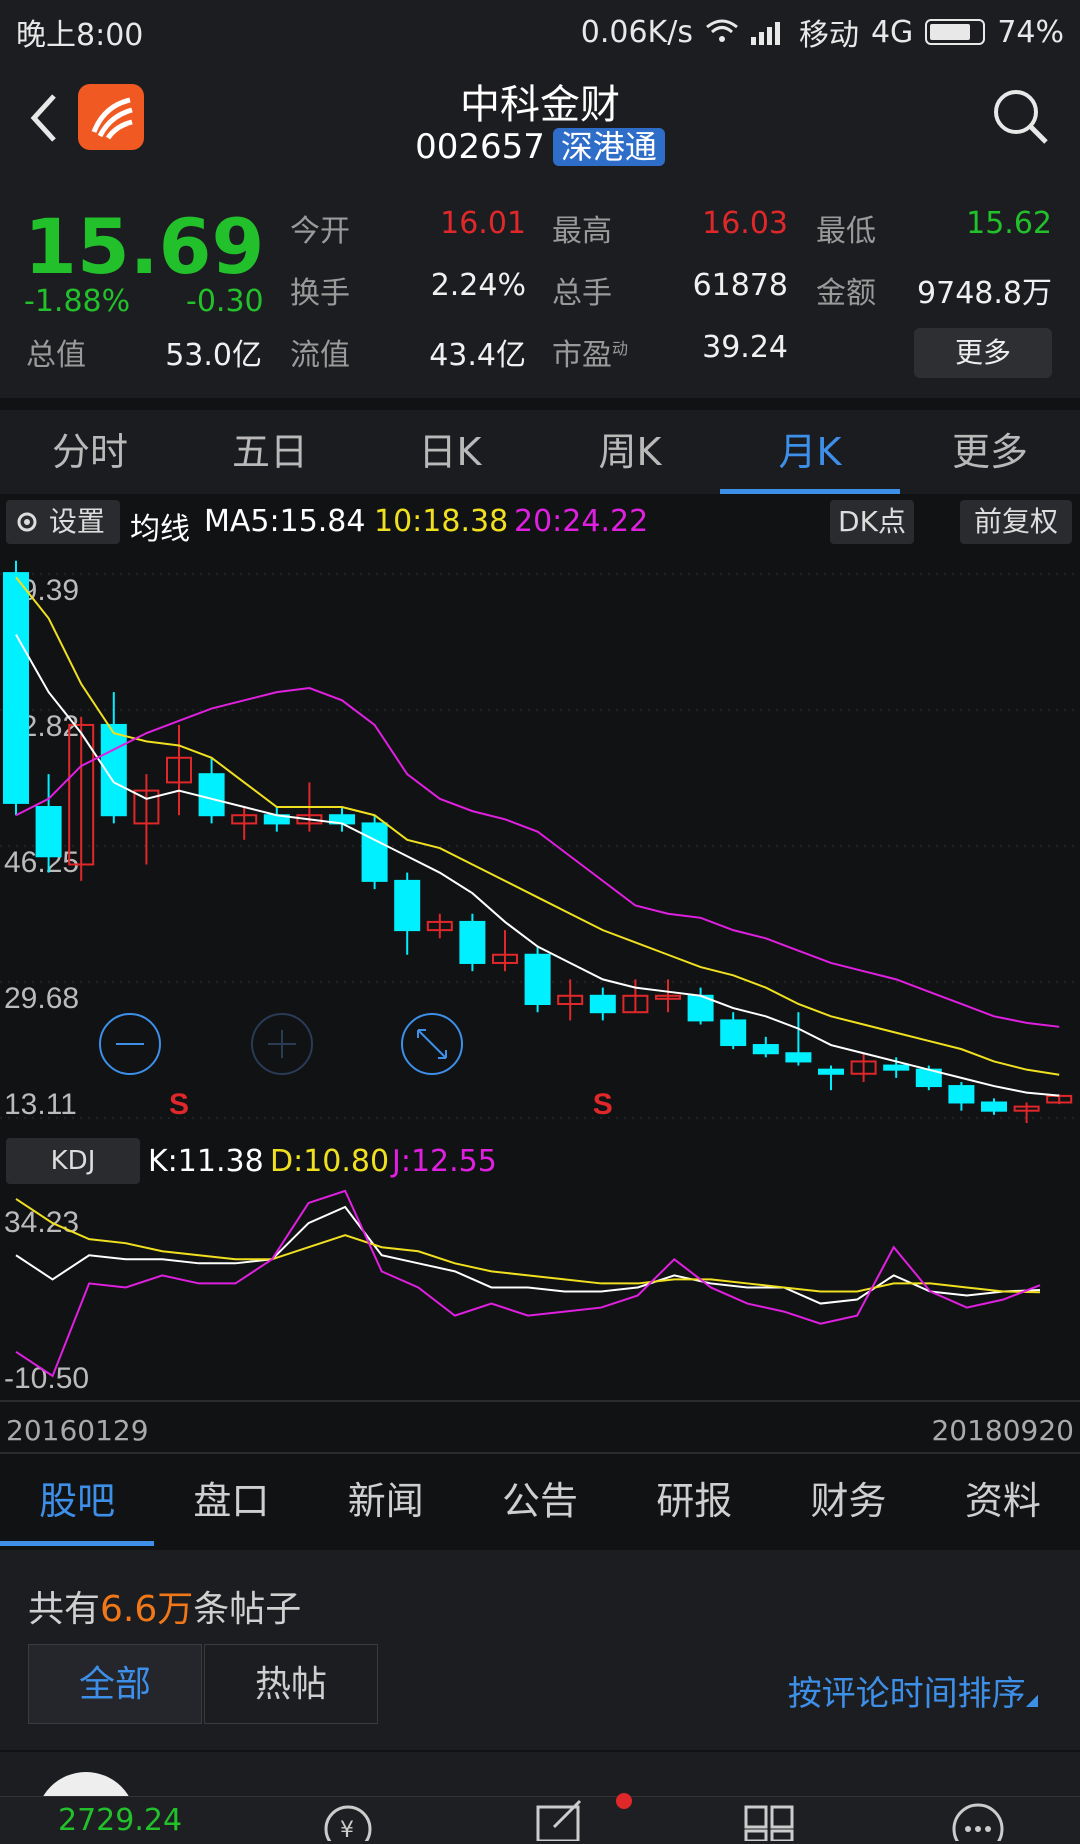 Image resolution: width=1080 pixels, height=1844 pixels. What do you see at coordinates (1030, 32) in the screenshot?
I see `battery-percent: 74%` at bounding box center [1030, 32].